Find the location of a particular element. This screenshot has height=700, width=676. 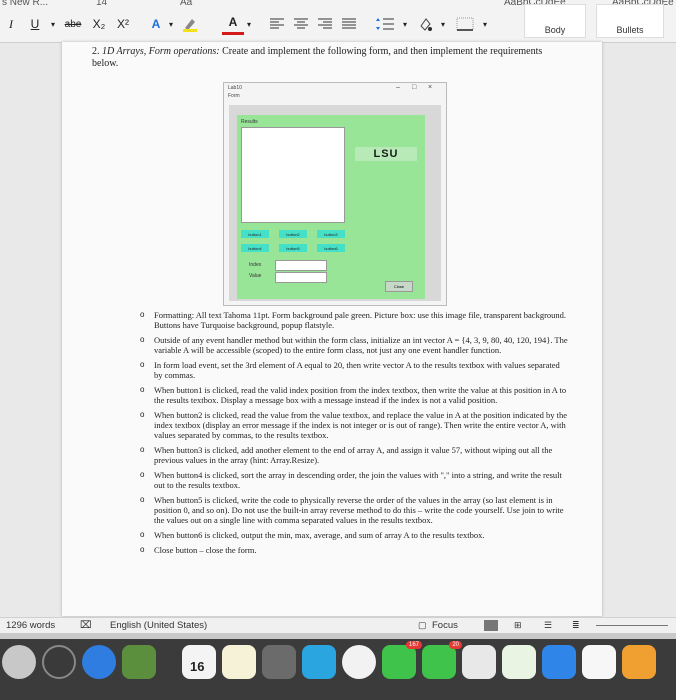

italic-button: I is located at coordinates (11, 24).